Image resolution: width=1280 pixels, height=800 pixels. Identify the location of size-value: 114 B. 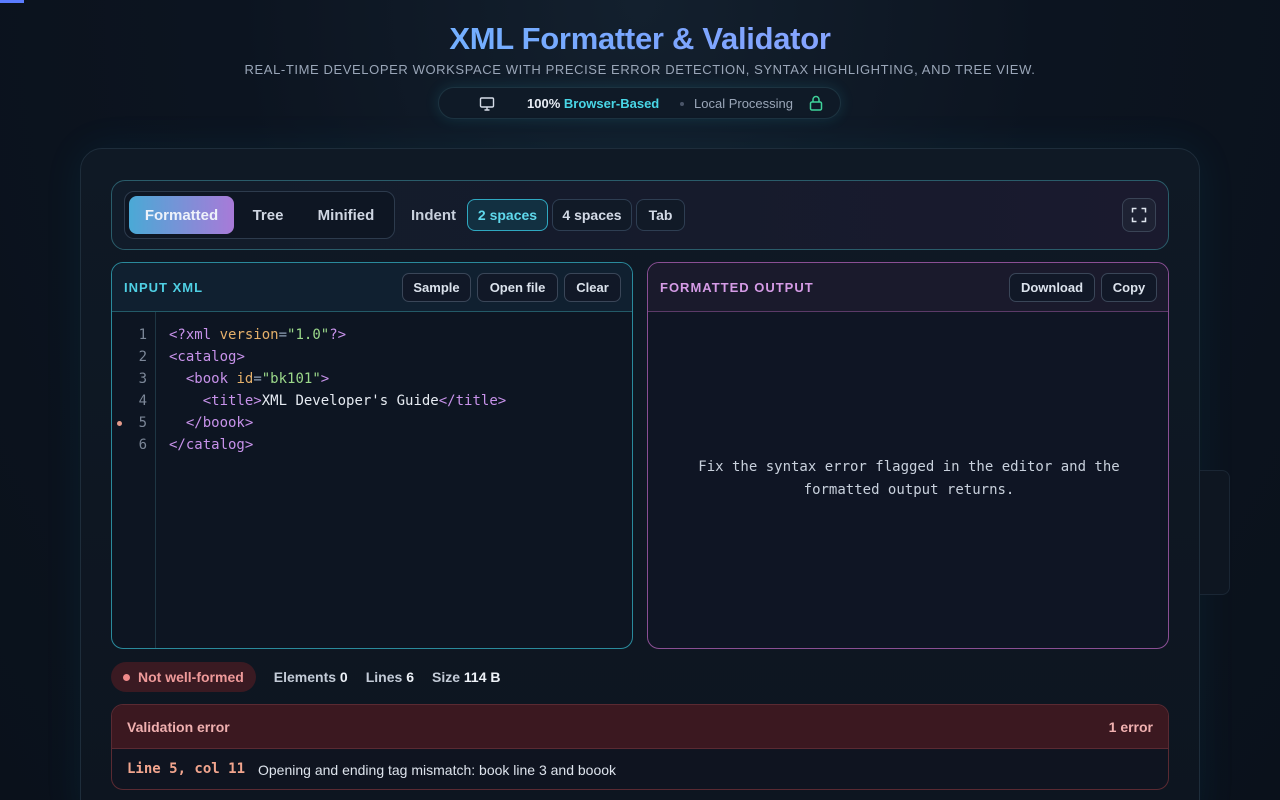
(482, 677).